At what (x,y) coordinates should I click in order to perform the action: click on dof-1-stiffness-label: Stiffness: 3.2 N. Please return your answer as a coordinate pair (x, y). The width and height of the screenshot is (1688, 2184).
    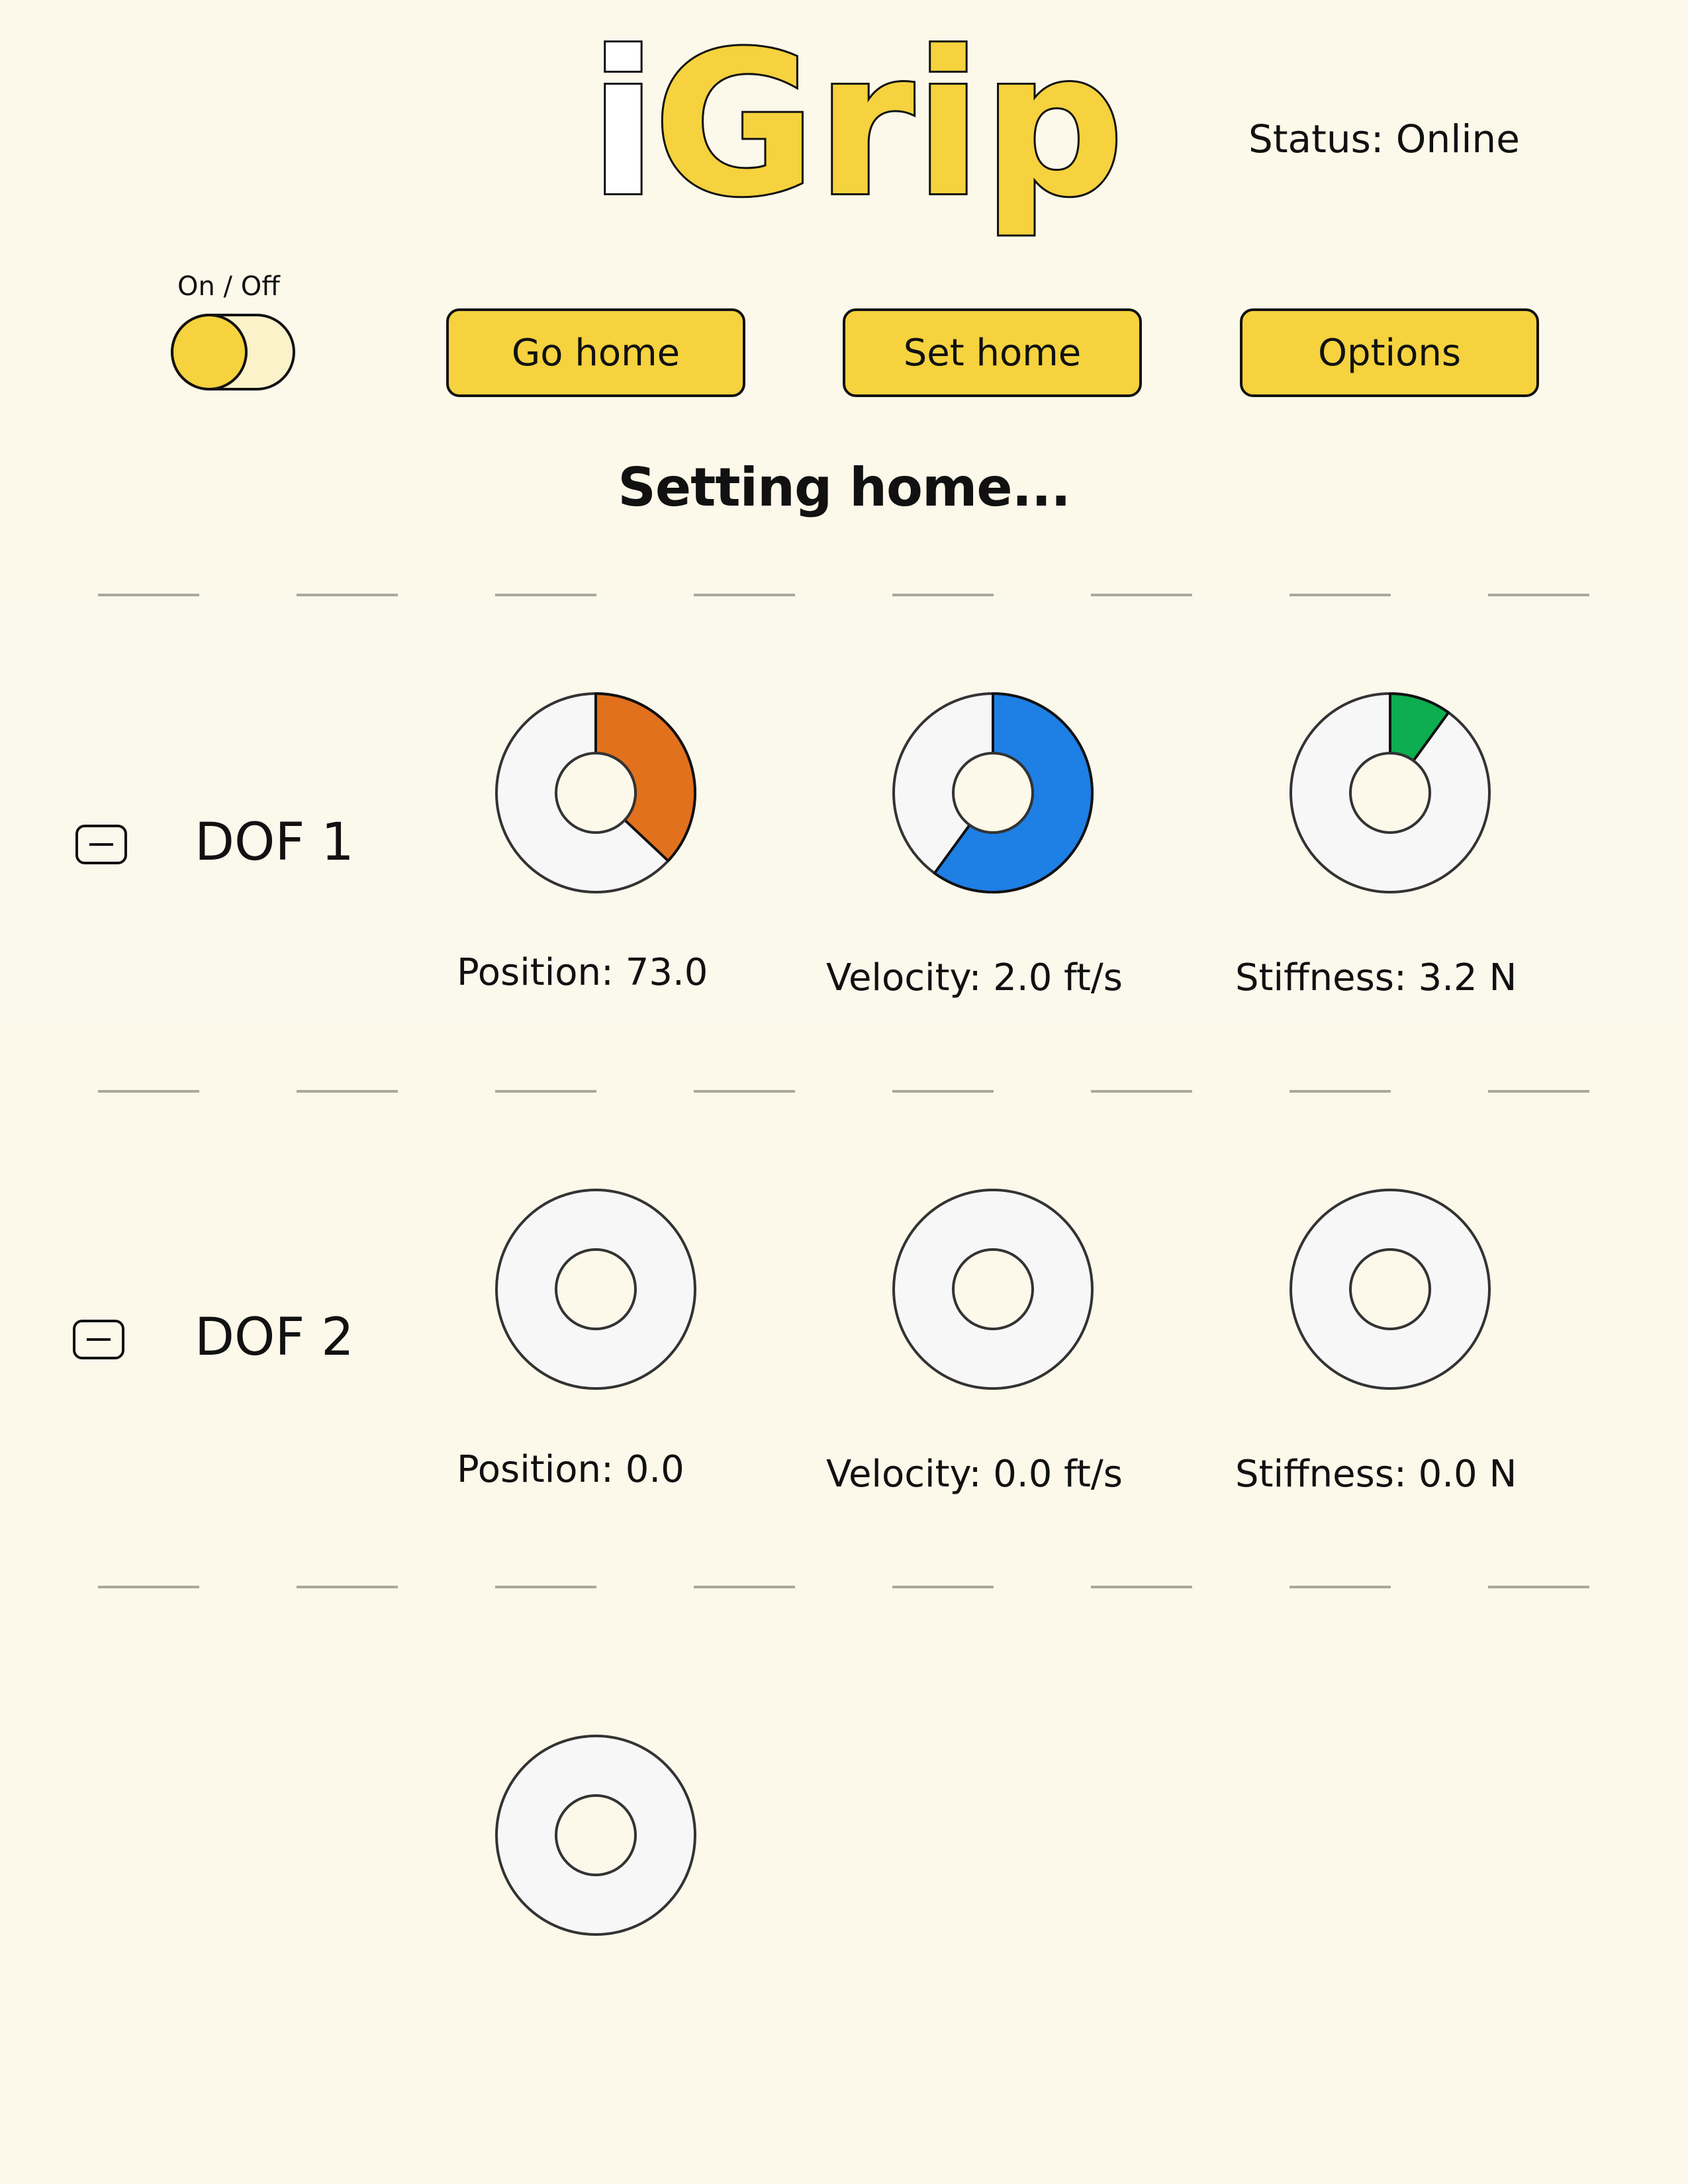
    Looking at the image, I should click on (1376, 977).